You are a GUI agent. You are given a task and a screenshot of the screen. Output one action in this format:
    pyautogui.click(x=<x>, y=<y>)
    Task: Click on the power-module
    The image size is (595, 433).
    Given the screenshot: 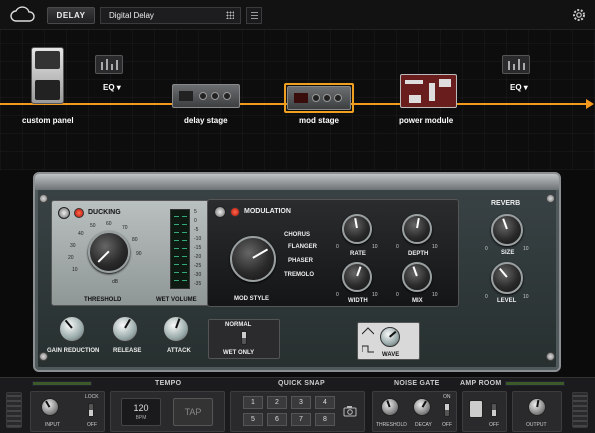 What is the action you would take?
    pyautogui.click(x=428, y=91)
    